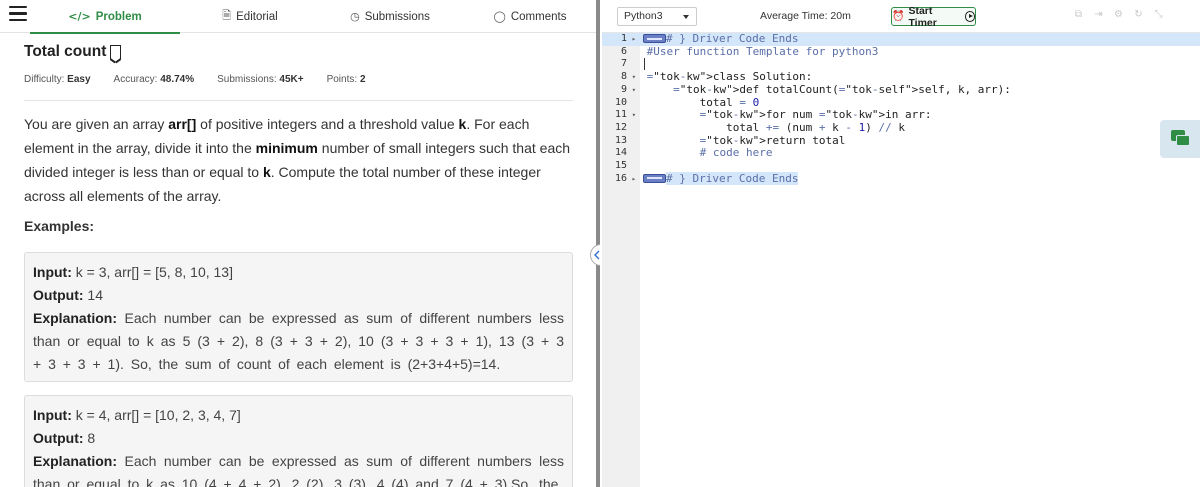 The width and height of the screenshot is (1200, 487). Describe the element at coordinates (621, 260) in the screenshot. I see `line-gutter: 1 ▸ 6 7 8 ▾ 9 ▾ 10 11 ▾ 12 13 14 15 16 ▸` at that location.